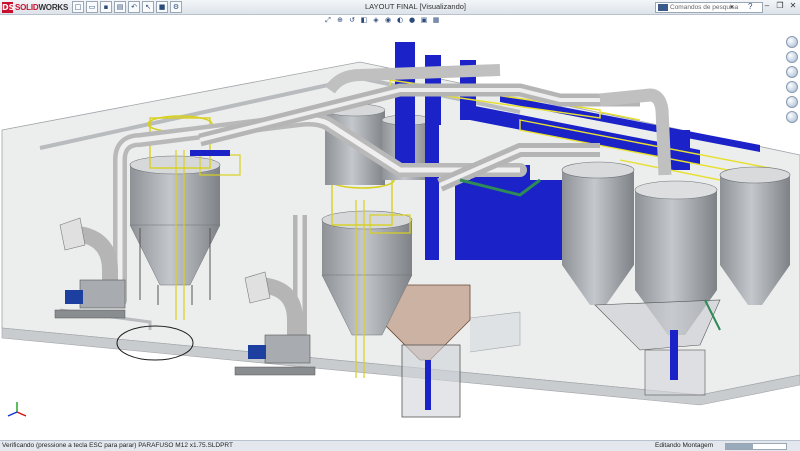 This screenshot has width=800, height=451. What do you see at coordinates (739, 446) in the screenshot?
I see `status-progress-fill` at bounding box center [739, 446].